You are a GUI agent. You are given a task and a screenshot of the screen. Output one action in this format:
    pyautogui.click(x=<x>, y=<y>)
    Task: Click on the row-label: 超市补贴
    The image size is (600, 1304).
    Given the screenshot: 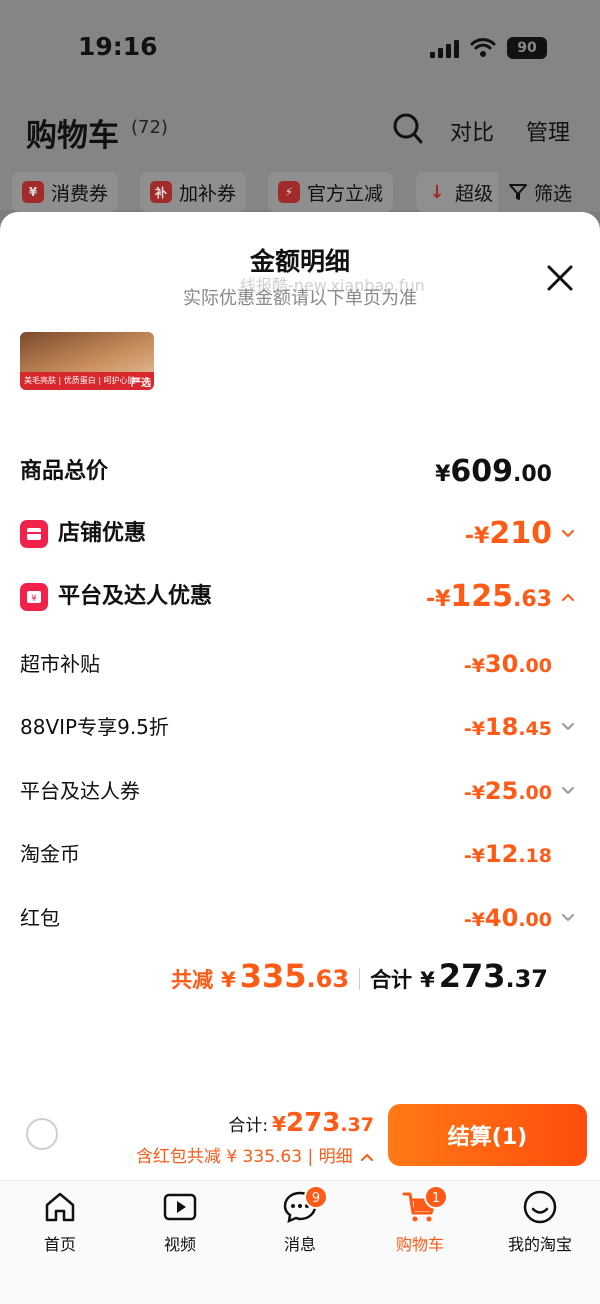 What is the action you would take?
    pyautogui.click(x=60, y=664)
    